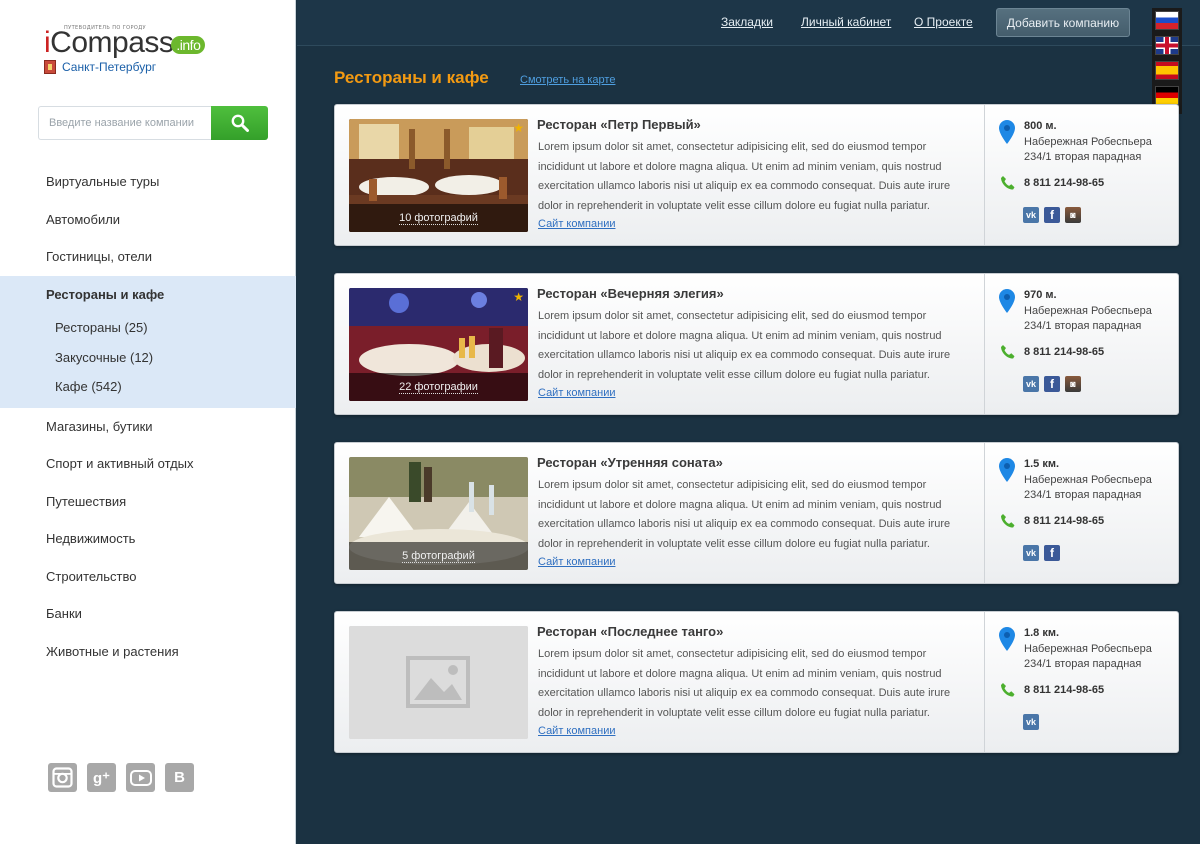  I want to click on listing-title: Ресторан «Петр Первый», so click(619, 124).